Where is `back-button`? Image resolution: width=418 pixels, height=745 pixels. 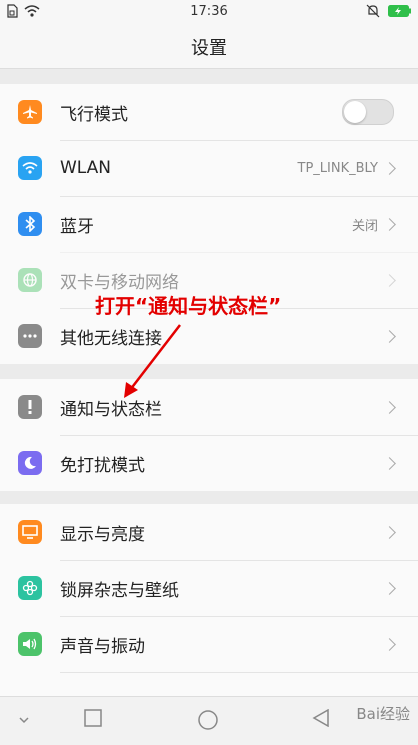
back-button is located at coordinates (321, 719).